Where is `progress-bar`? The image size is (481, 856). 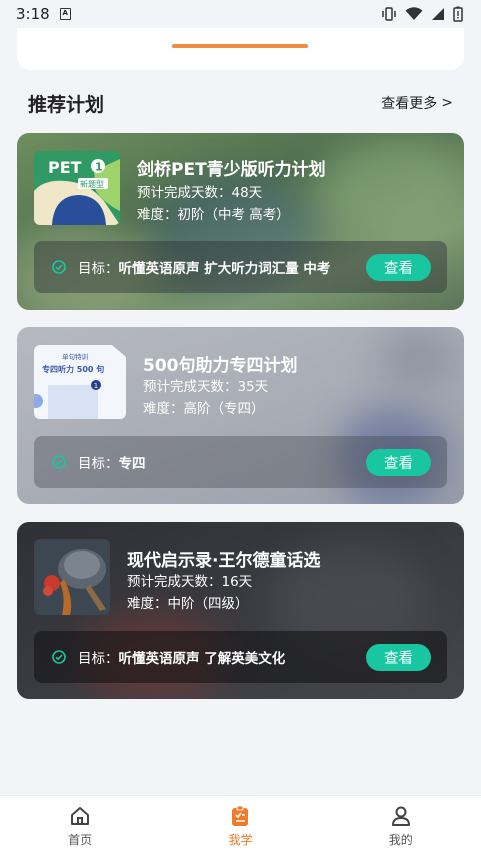
progress-bar is located at coordinates (240, 46).